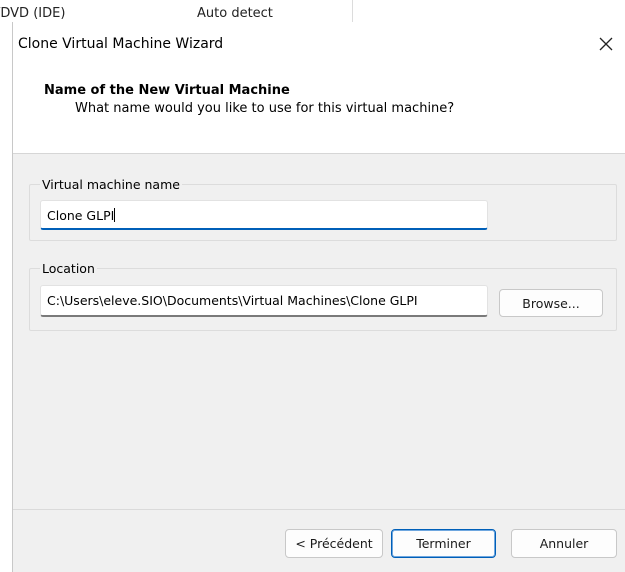 Image resolution: width=625 pixels, height=572 pixels. I want to click on background-device-label: /DVD (IDE), so click(33, 13).